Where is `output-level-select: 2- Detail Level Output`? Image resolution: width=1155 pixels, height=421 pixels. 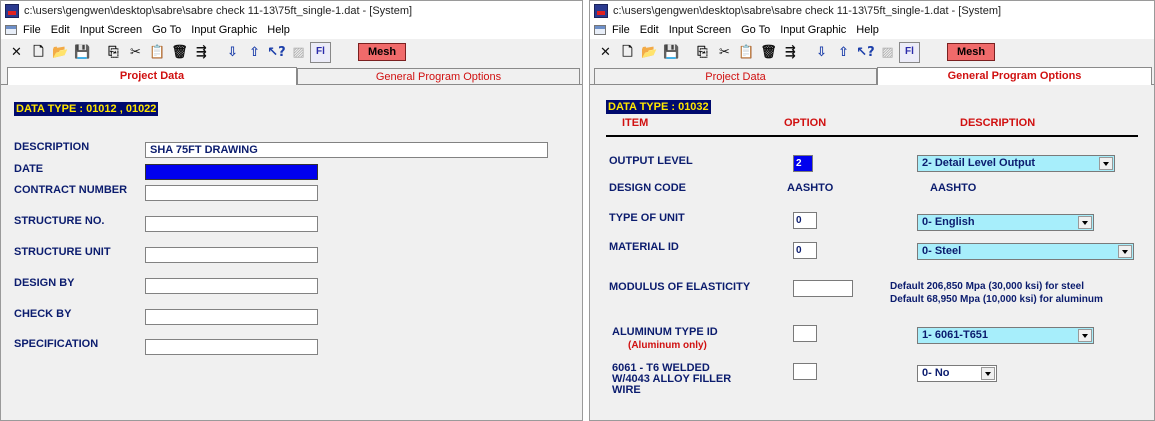 output-level-select: 2- Detail Level Output is located at coordinates (1016, 163).